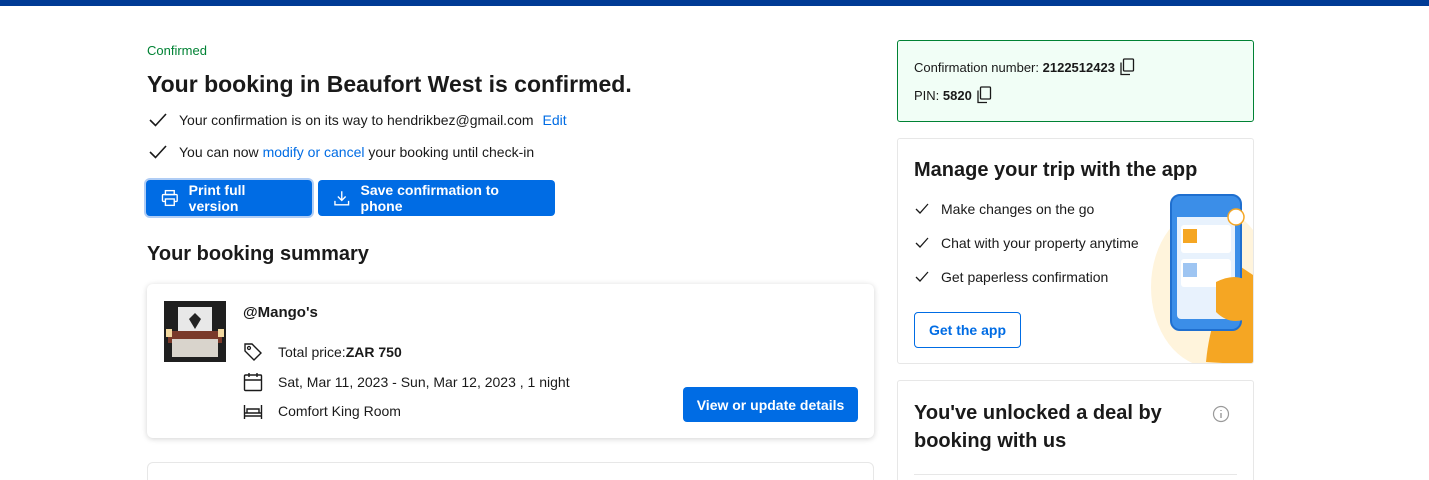 This screenshot has height=480, width=1429. I want to click on total-price-row: Total price: ZAR 750, so click(322, 352).